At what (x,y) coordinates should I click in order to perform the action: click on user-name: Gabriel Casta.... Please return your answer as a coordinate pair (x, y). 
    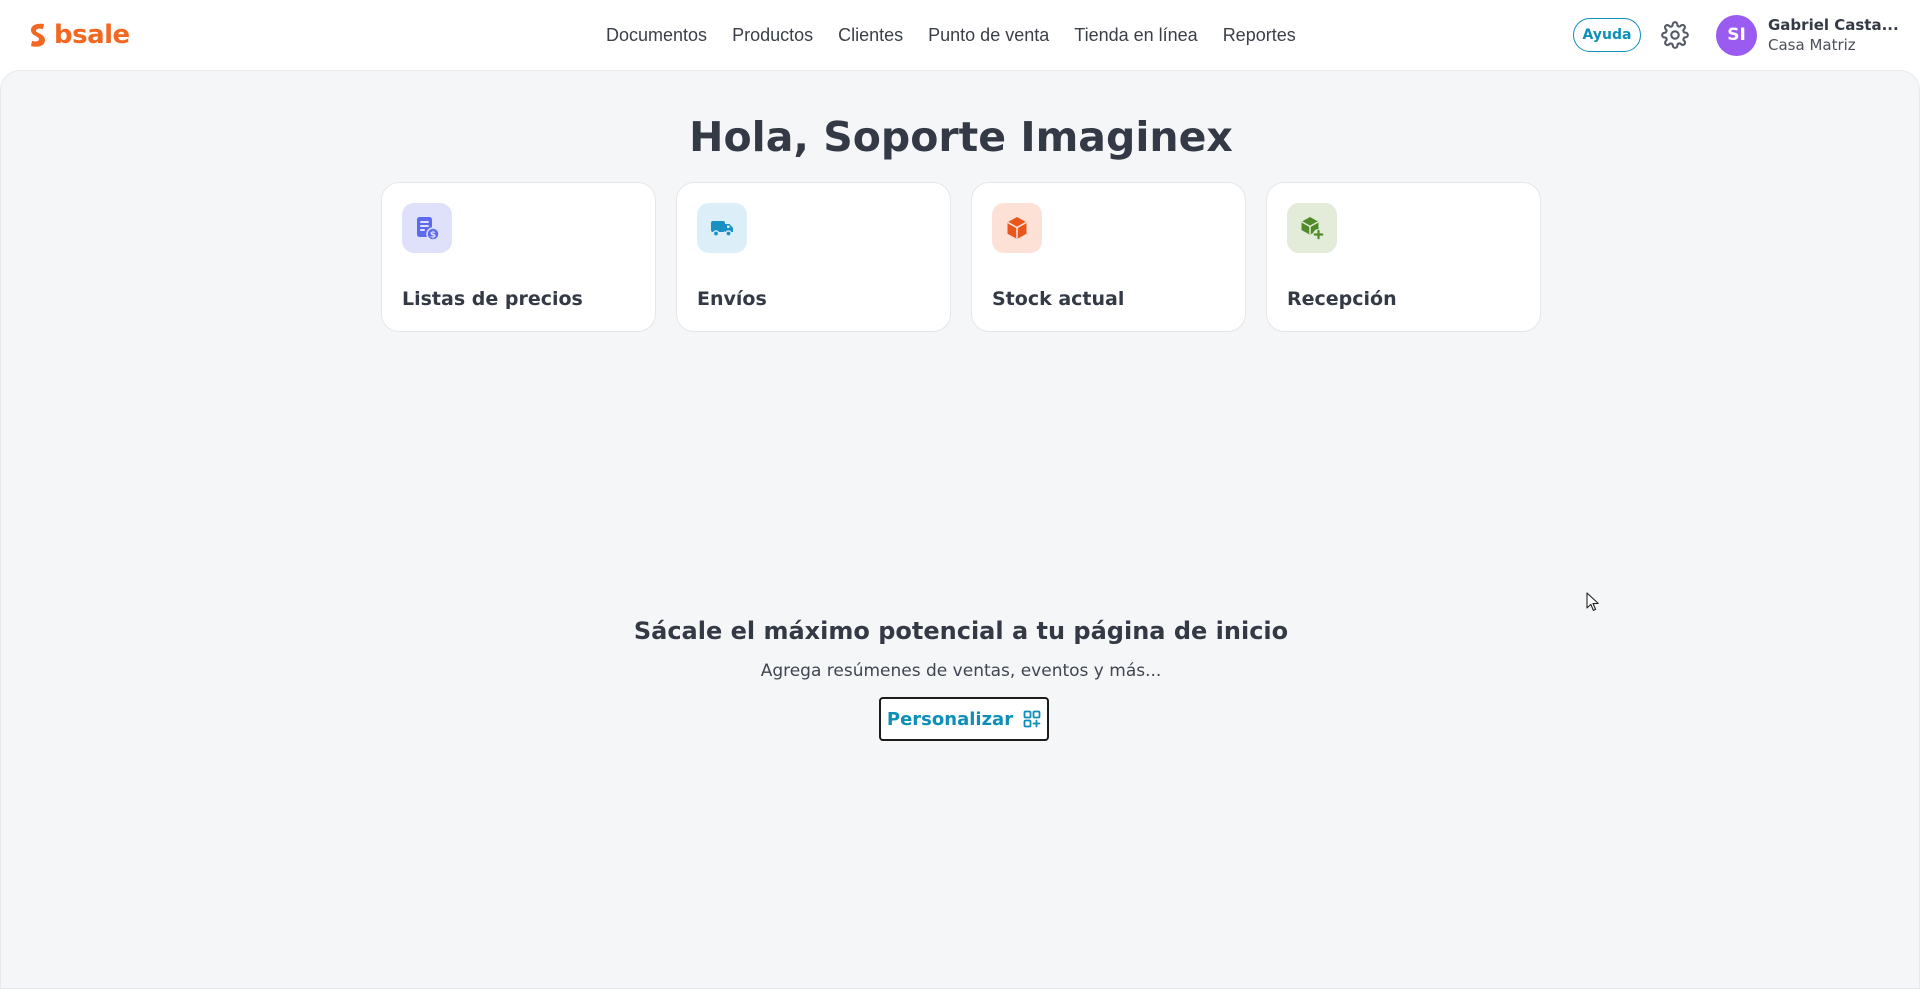
    Looking at the image, I should click on (1833, 25).